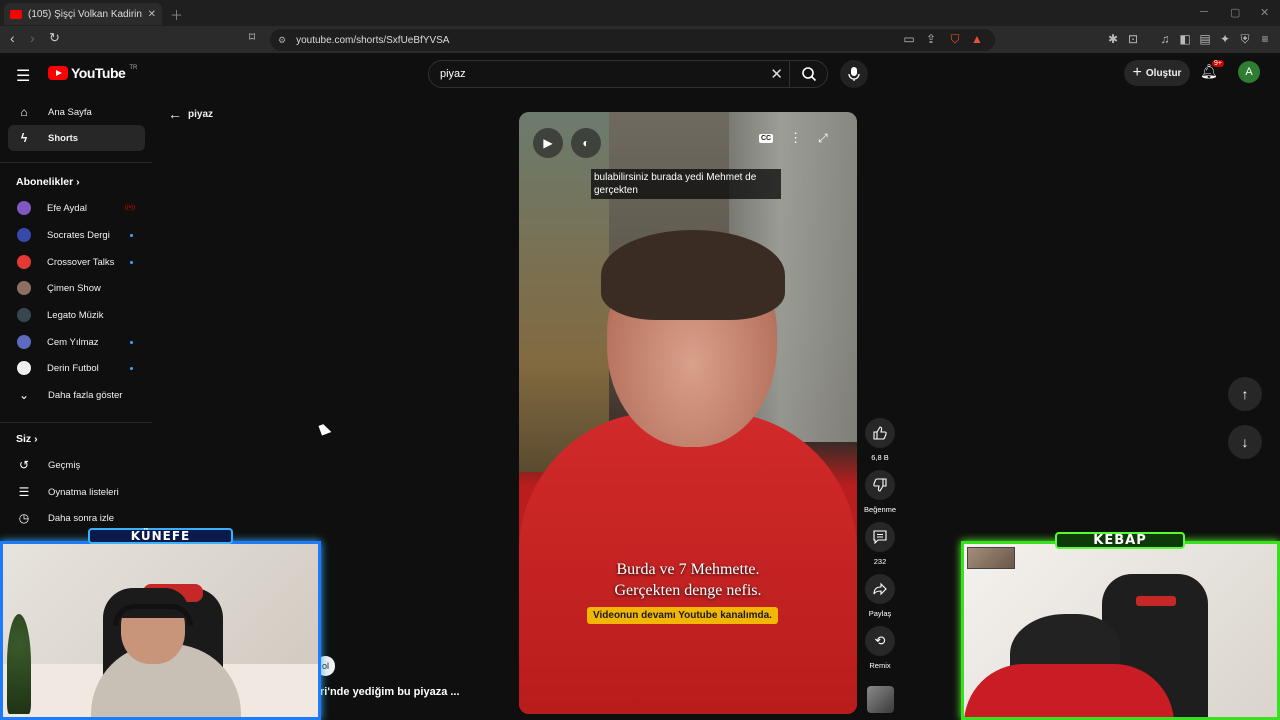 This screenshot has height=720, width=1280. I want to click on sidebar-item-label: Legato Müzik, so click(75, 315).